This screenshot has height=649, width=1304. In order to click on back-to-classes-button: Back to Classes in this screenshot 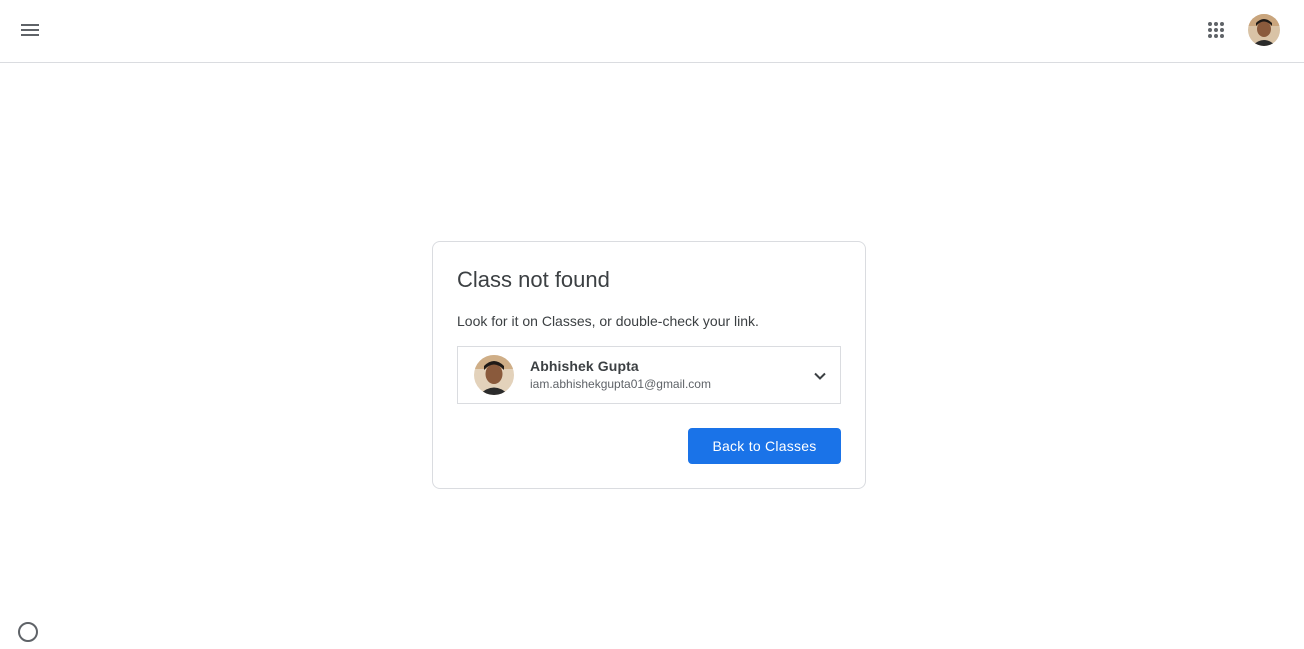, I will do `click(764, 446)`.